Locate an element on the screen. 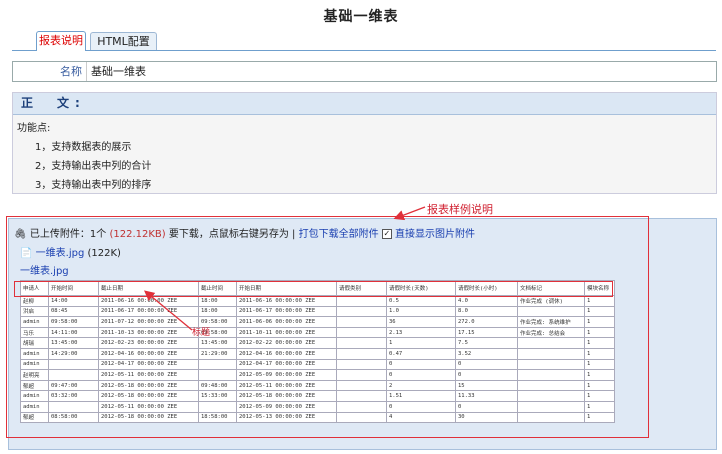 The image size is (722, 454). table-cell: 1.0 is located at coordinates (421, 311).